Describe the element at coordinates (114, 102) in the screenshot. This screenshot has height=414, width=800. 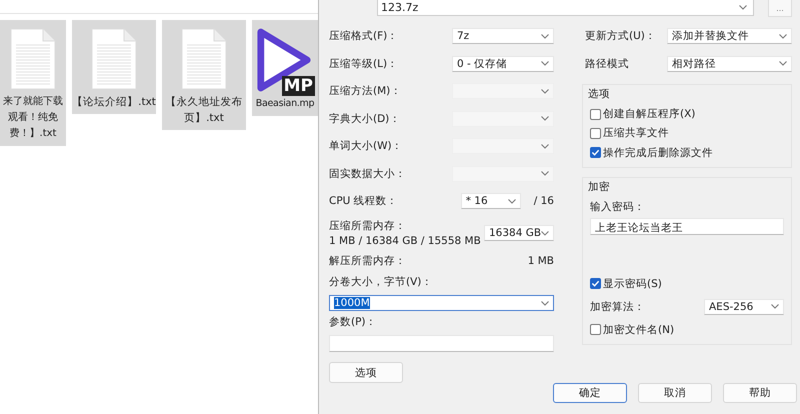
I see `file-name: 【论坛介绍】.txt` at that location.